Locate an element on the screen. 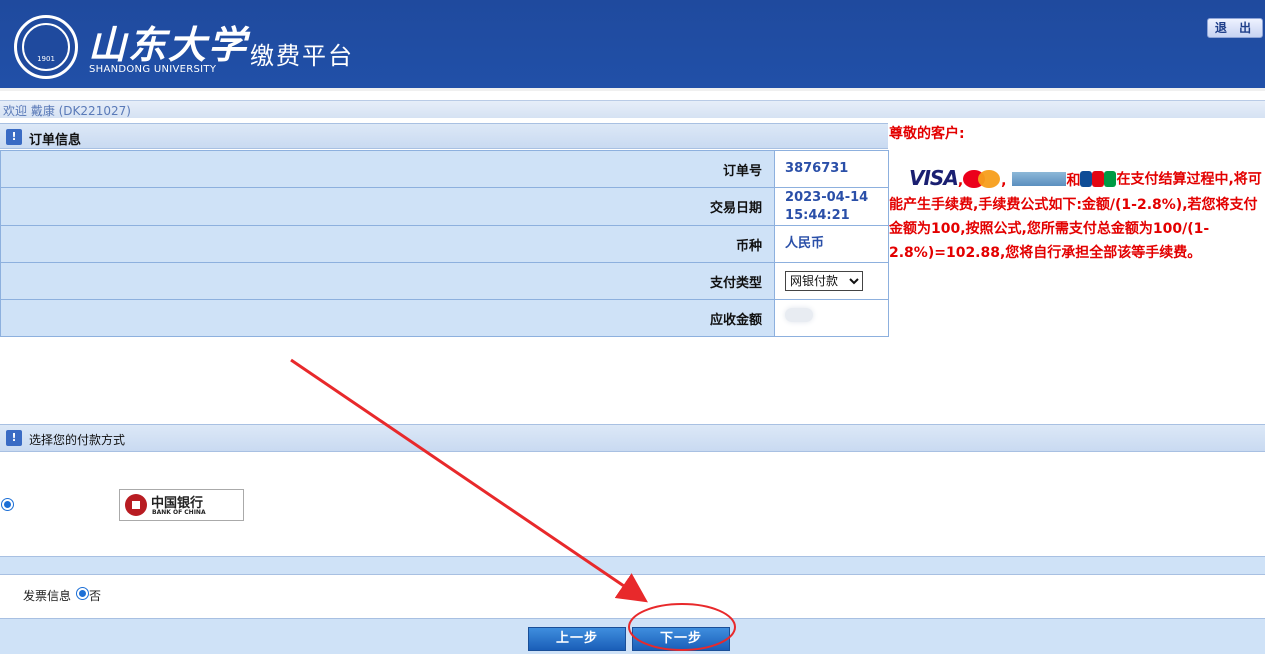  table-row: 币种 人民币 is located at coordinates (444, 244).